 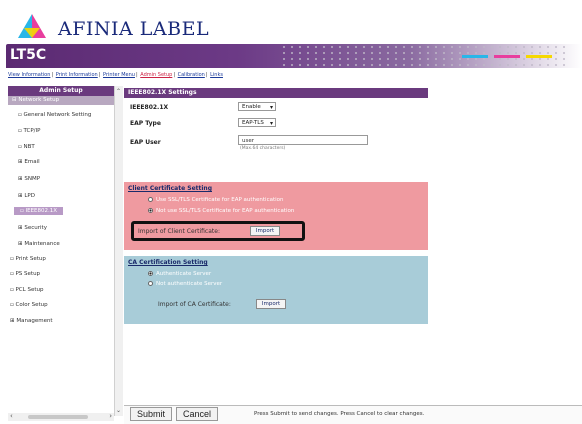 I want to click on sidebar-item-label: LPD, so click(x=29, y=196).